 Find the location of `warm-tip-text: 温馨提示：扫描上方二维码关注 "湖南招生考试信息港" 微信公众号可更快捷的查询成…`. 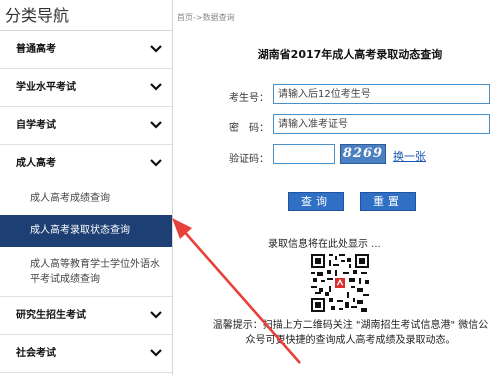

warm-tip-text: 温馨提示：扫描上方二维码关注 "湖南招生考试信息港" 微信公众号可更快捷的查询成… is located at coordinates (350, 333).